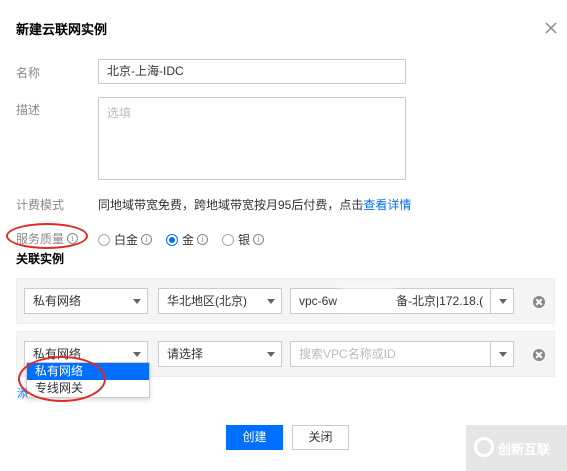 The image size is (567, 471). Describe the element at coordinates (86, 301) in the screenshot. I see `instance-type-select: 私有网络` at that location.